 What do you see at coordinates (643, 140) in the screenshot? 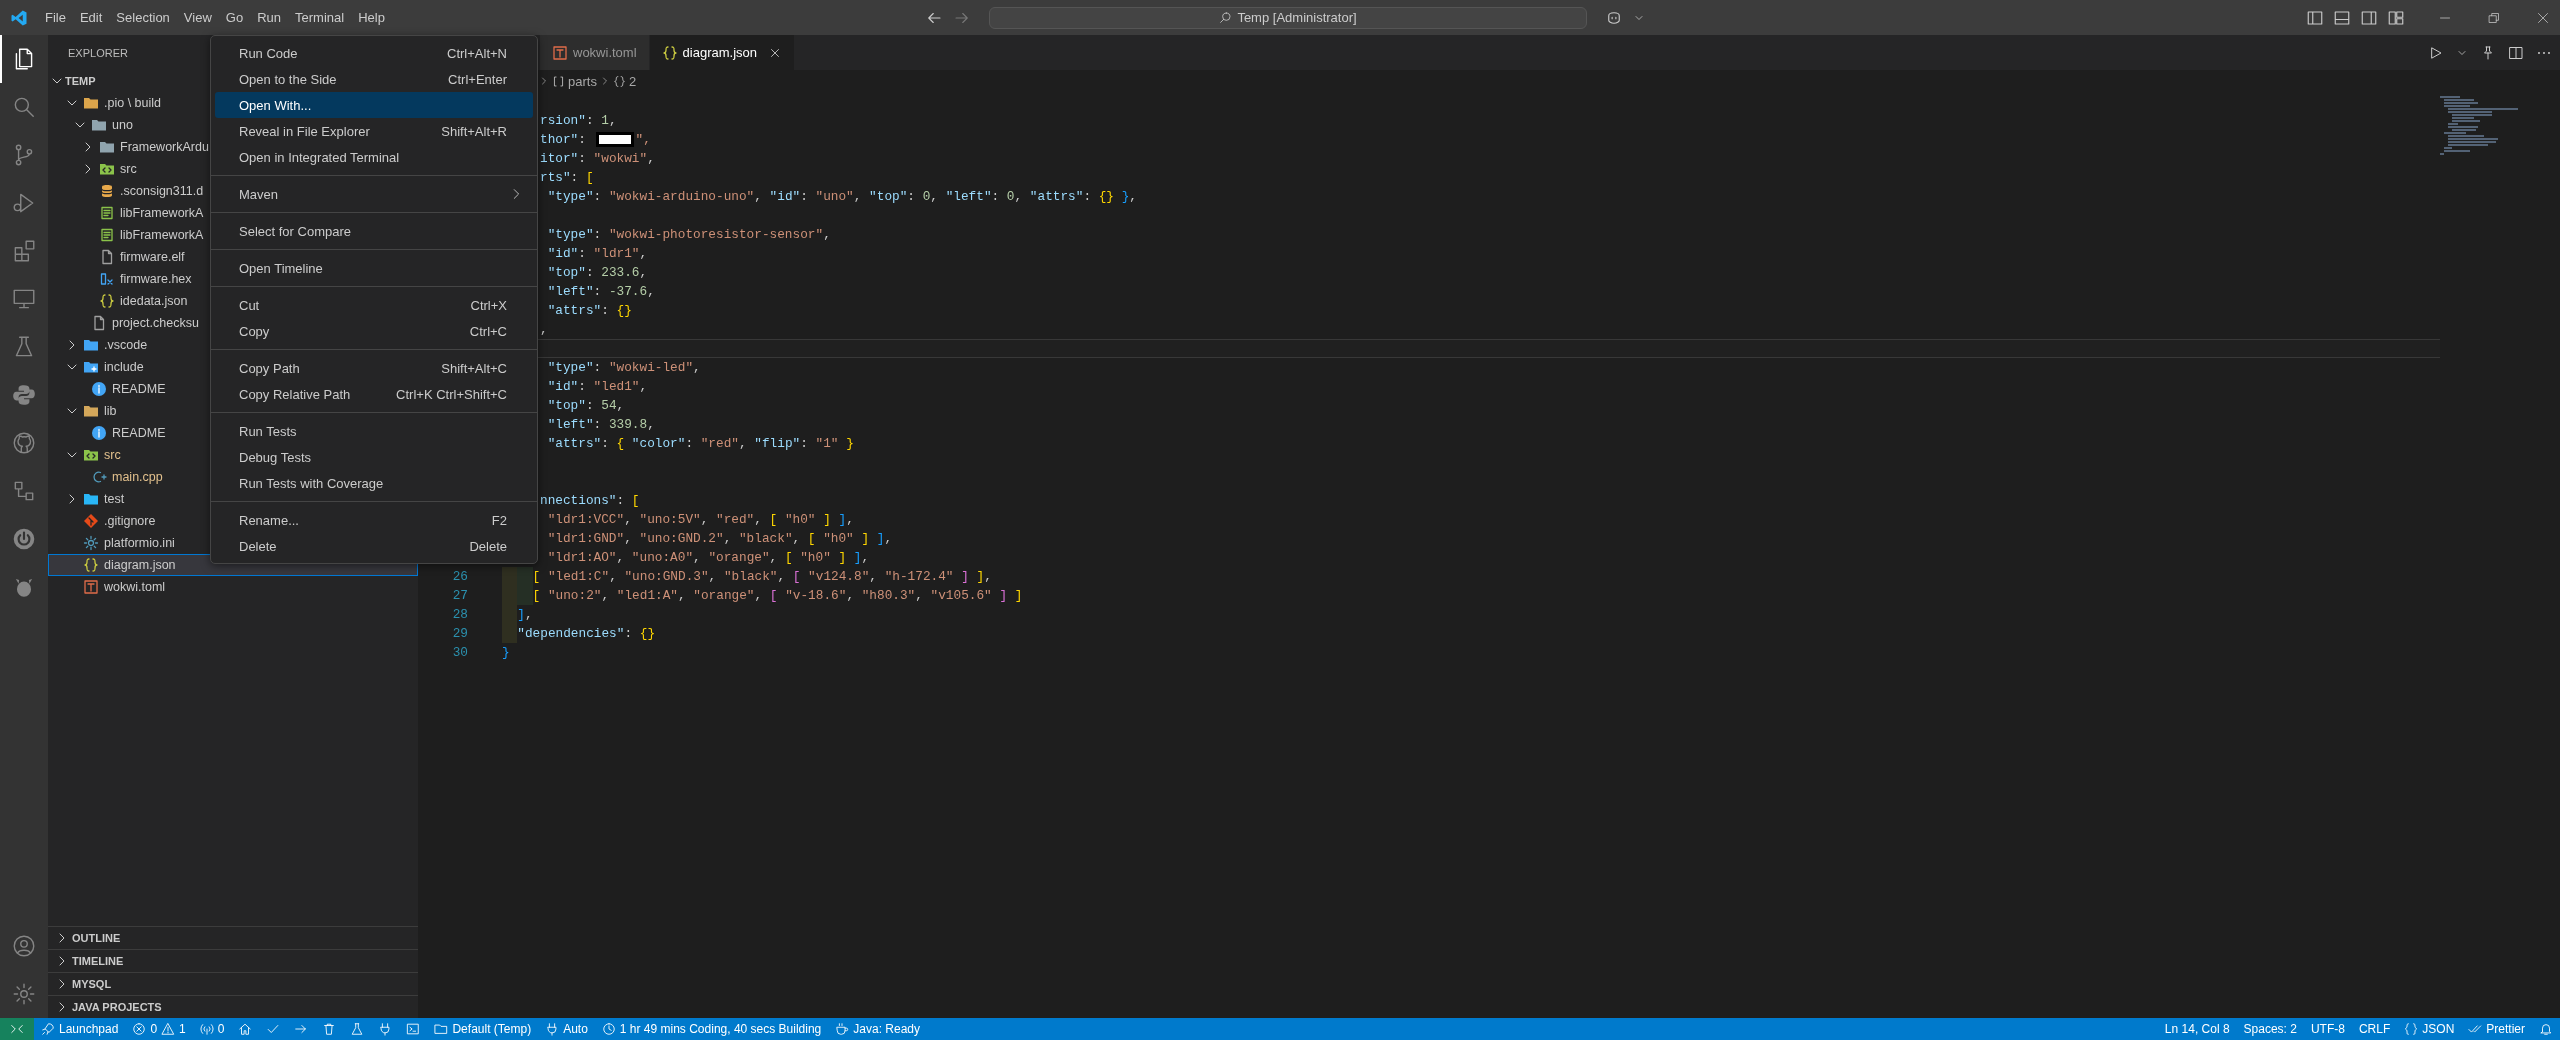
I see `code-line: ",` at bounding box center [643, 140].